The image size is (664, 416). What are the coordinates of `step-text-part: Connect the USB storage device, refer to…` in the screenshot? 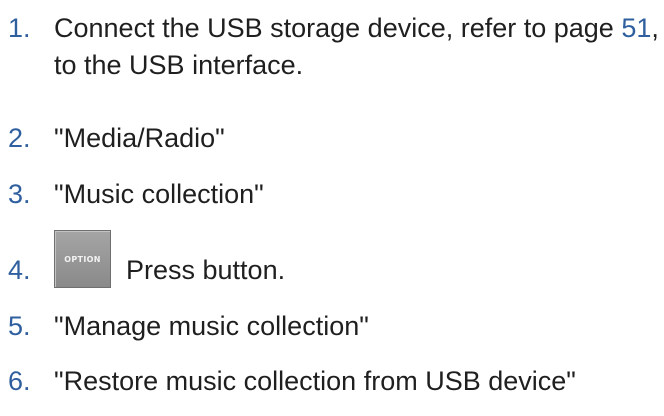 It's located at (338, 28).